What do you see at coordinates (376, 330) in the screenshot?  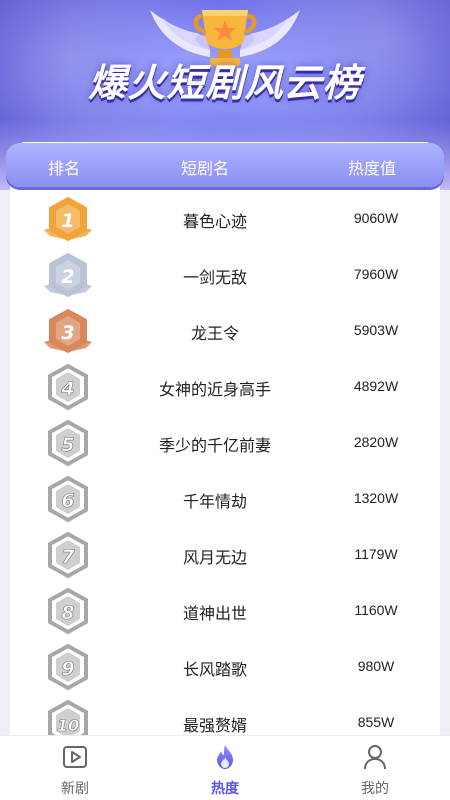 I see `heat-value: 5903W` at bounding box center [376, 330].